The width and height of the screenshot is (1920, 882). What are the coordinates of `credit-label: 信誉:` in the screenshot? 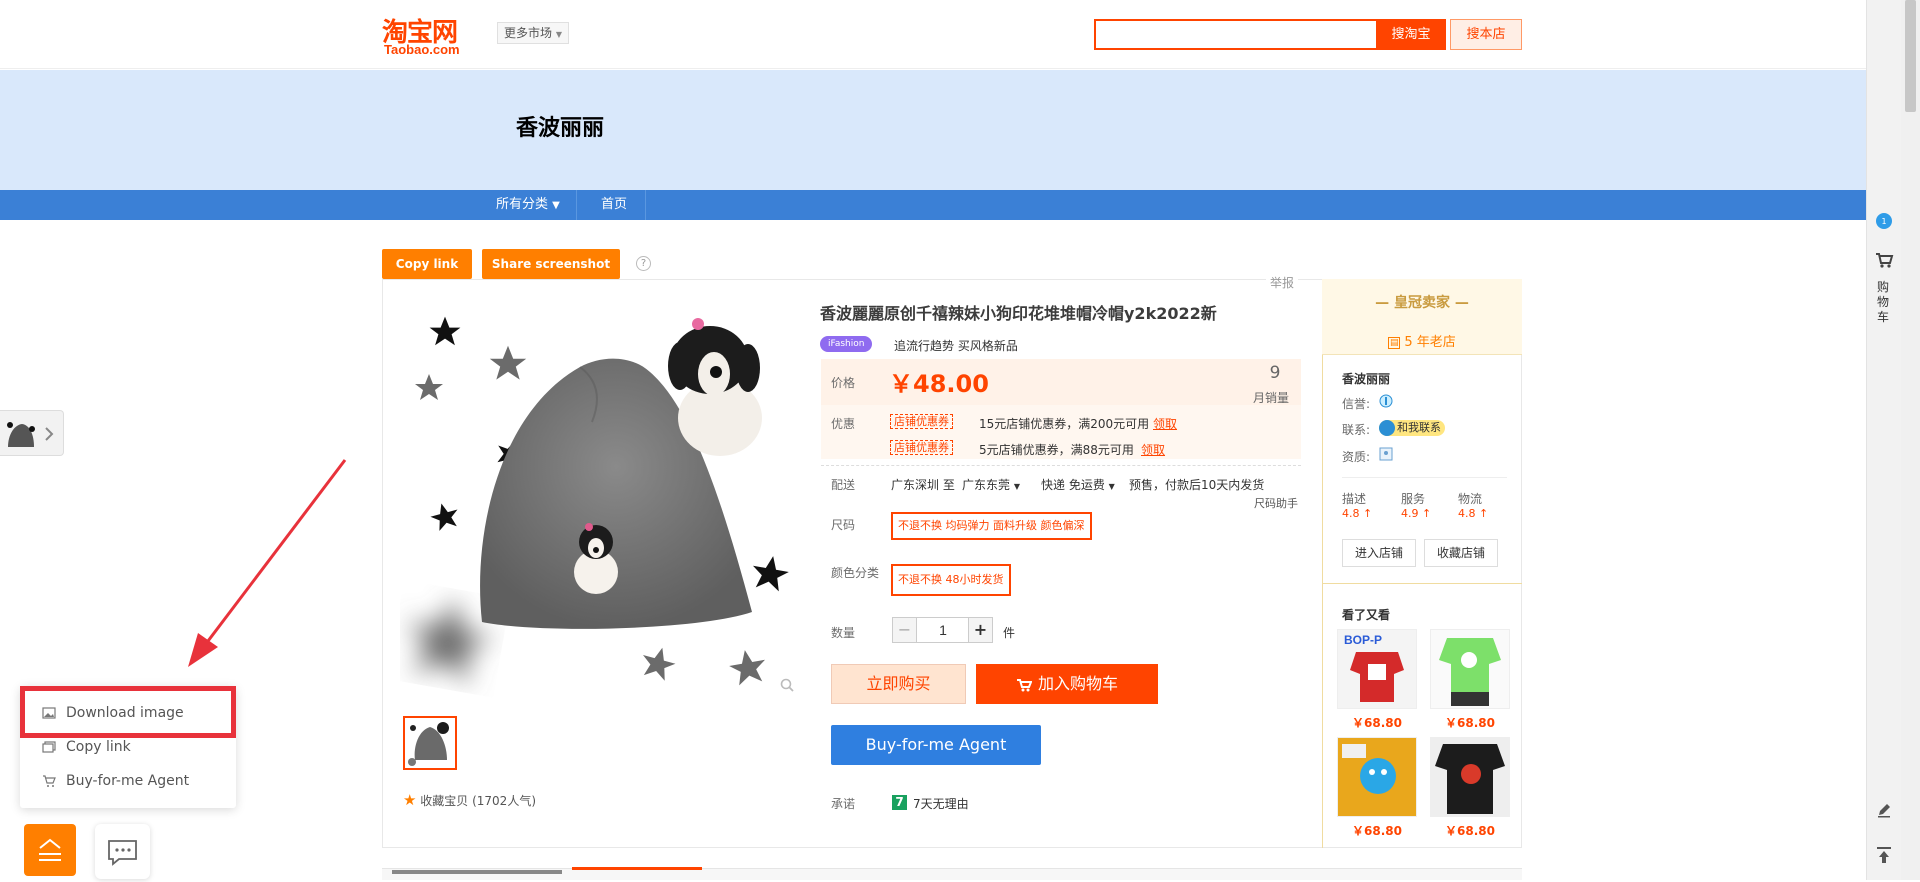 It's located at (1356, 404).